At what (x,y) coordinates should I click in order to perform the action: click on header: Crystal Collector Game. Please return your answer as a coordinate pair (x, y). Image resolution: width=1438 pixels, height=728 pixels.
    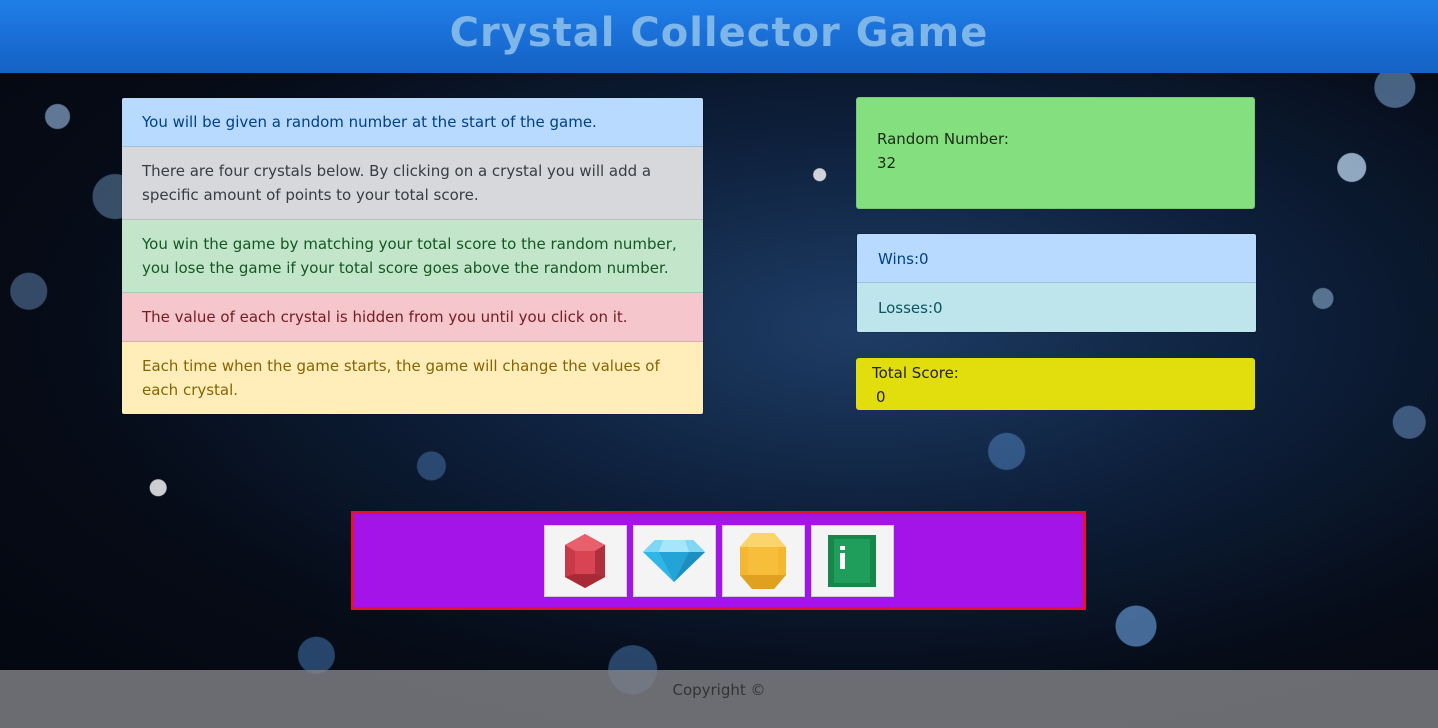
    Looking at the image, I should click on (719, 36).